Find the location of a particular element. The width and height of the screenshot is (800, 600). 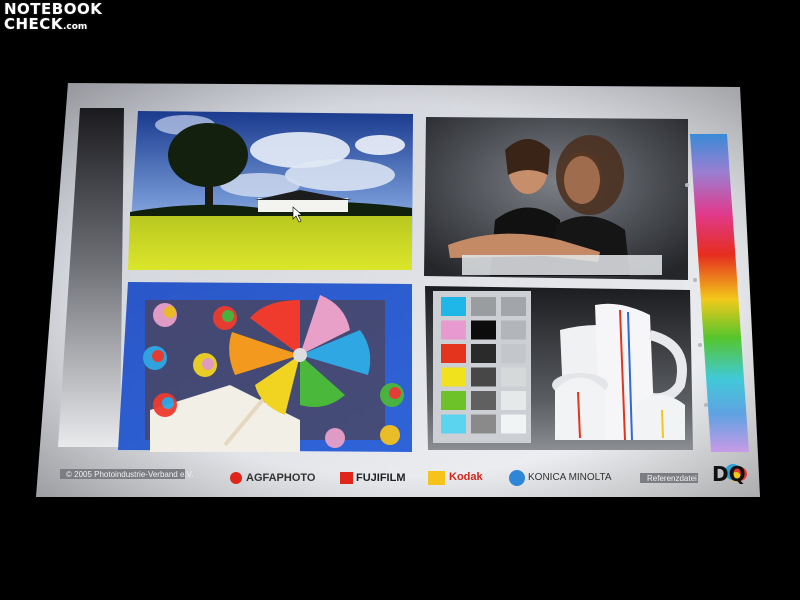

brand-konica-minolta: KONICA MINOLTA is located at coordinates (570, 477).